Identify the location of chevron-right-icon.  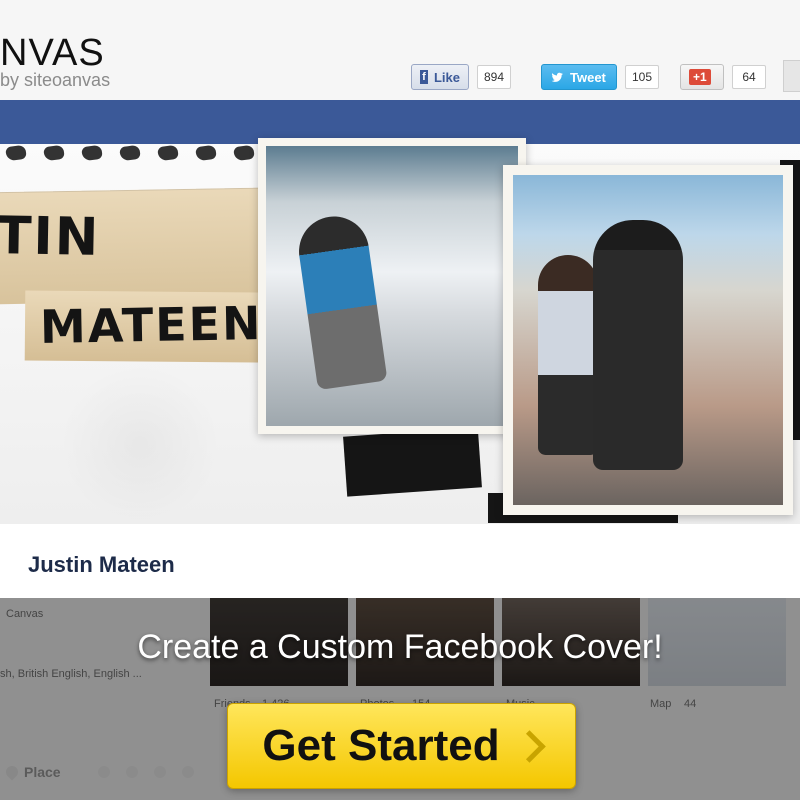
(529, 746).